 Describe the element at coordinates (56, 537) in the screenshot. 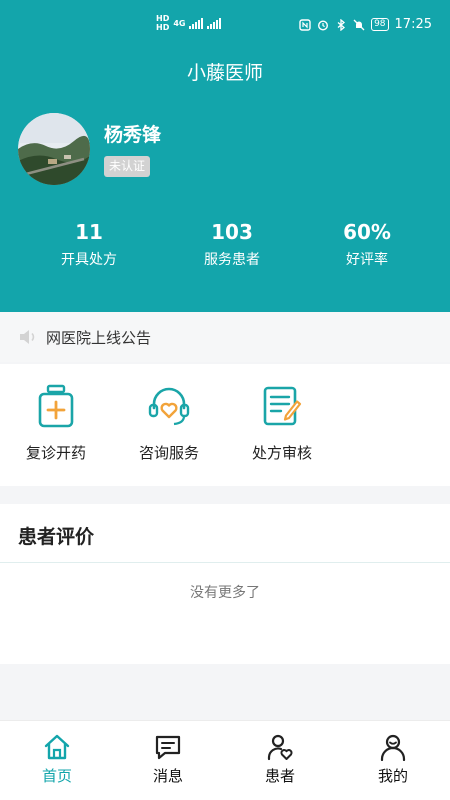

I see `section-title: 患者评价` at that location.